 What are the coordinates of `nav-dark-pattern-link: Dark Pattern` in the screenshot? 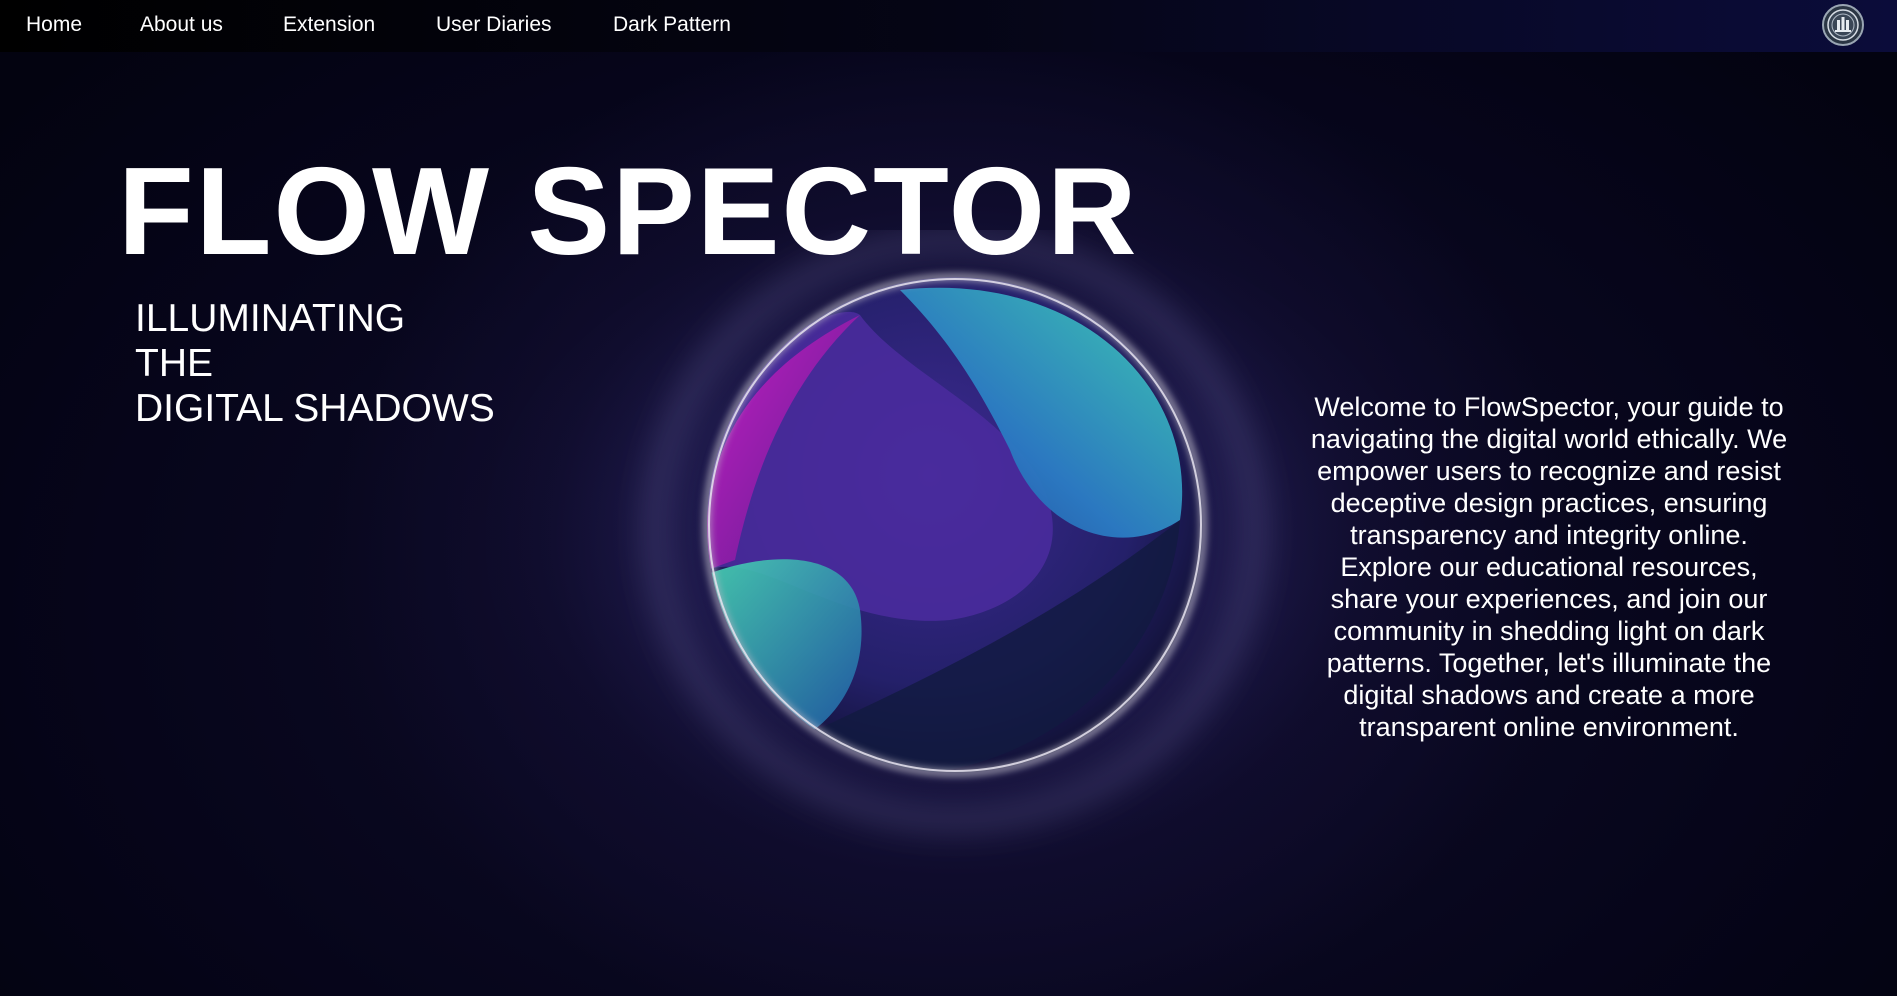 It's located at (672, 25).